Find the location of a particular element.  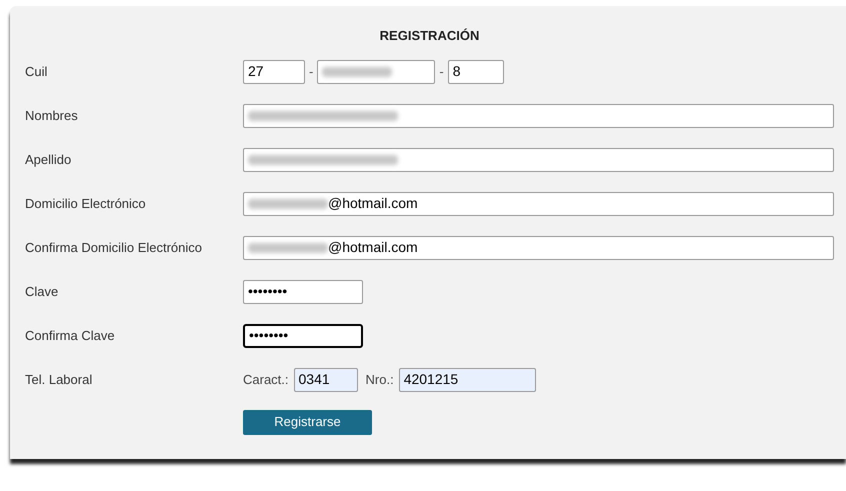

blurred-text is located at coordinates (357, 71).